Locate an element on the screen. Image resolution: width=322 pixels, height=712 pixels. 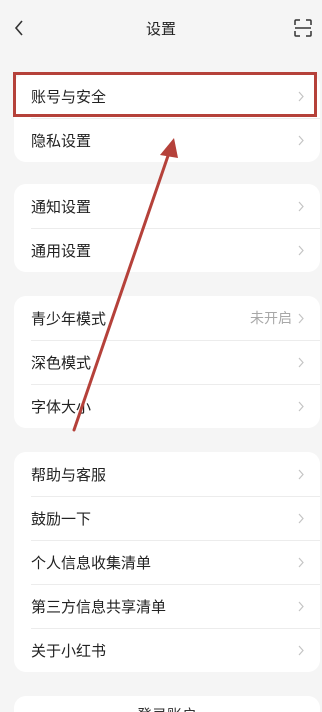
item-label: 关于小红书 is located at coordinates (69, 650).